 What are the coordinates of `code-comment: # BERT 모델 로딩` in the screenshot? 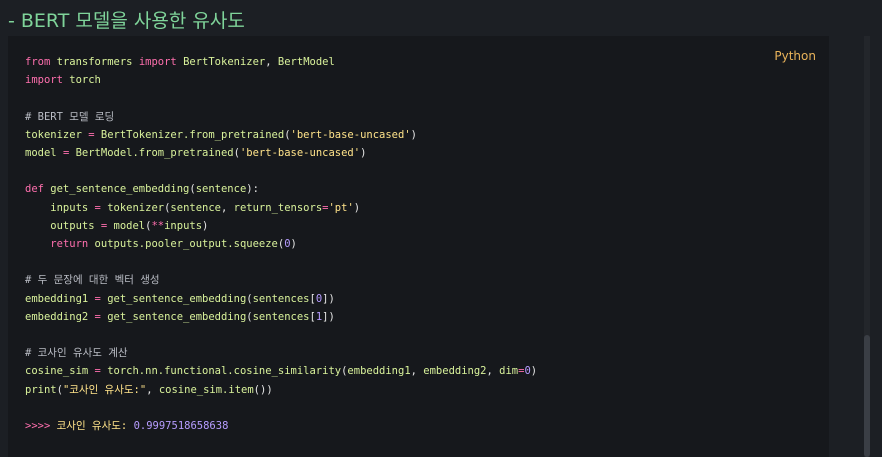 It's located at (70, 116).